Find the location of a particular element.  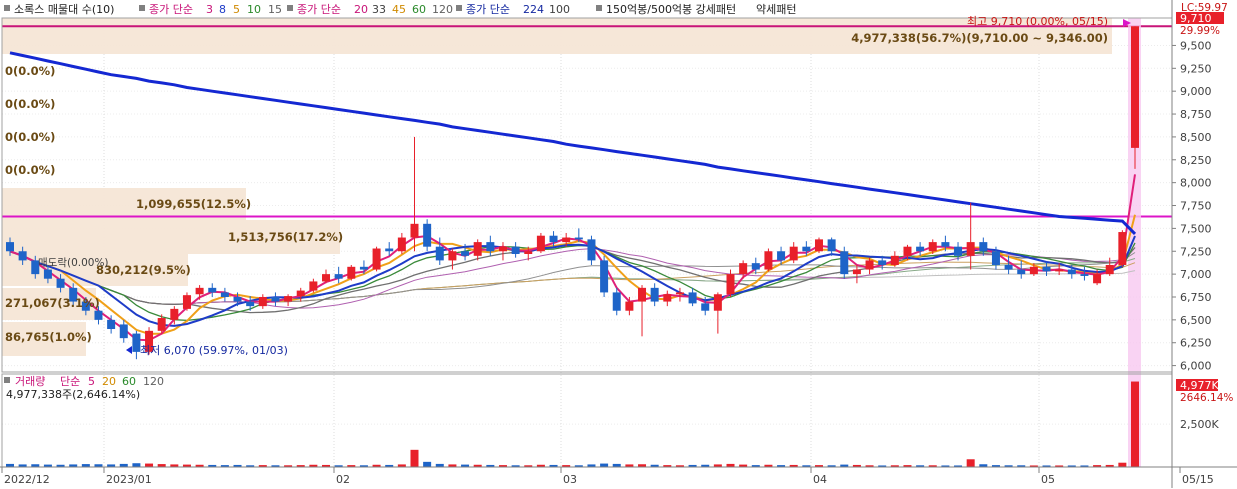

volume-legend-ma-label: 단순 is located at coordinates (70, 381).